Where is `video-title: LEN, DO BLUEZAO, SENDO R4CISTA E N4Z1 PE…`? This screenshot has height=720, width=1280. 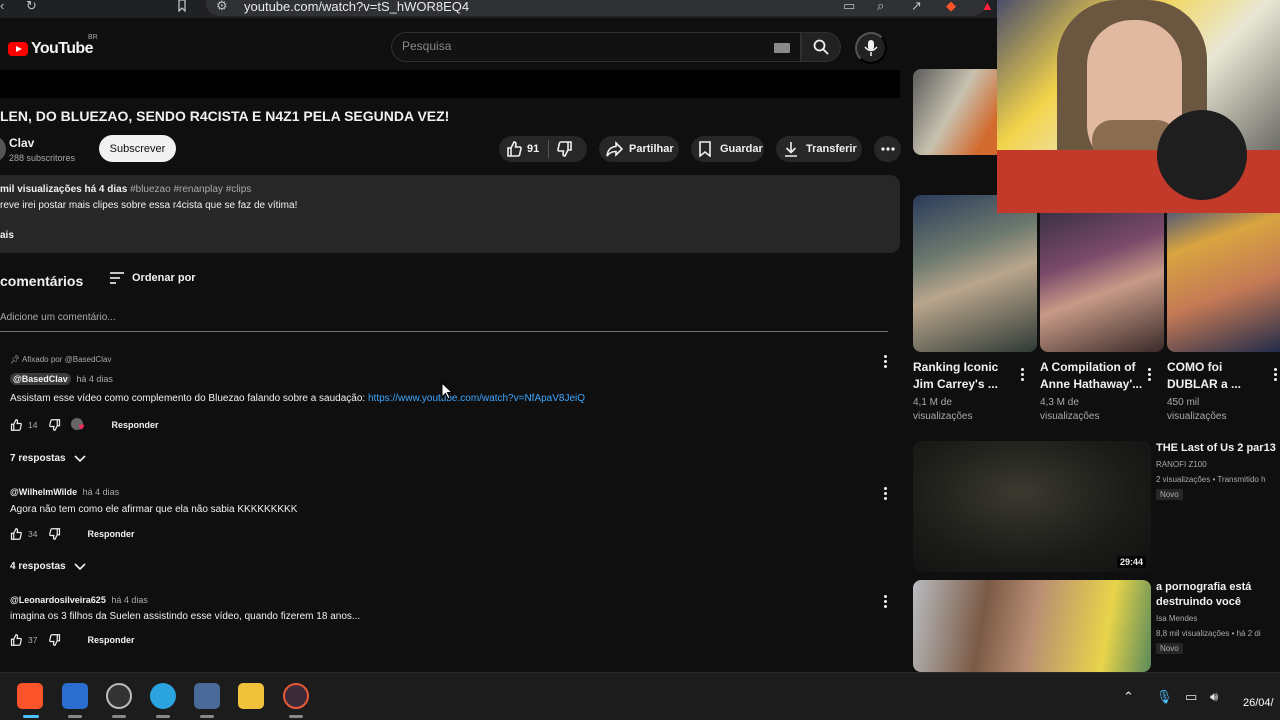 video-title: LEN, DO BLUEZAO, SENDO R4CISTA E N4Z1 PE… is located at coordinates (225, 116).